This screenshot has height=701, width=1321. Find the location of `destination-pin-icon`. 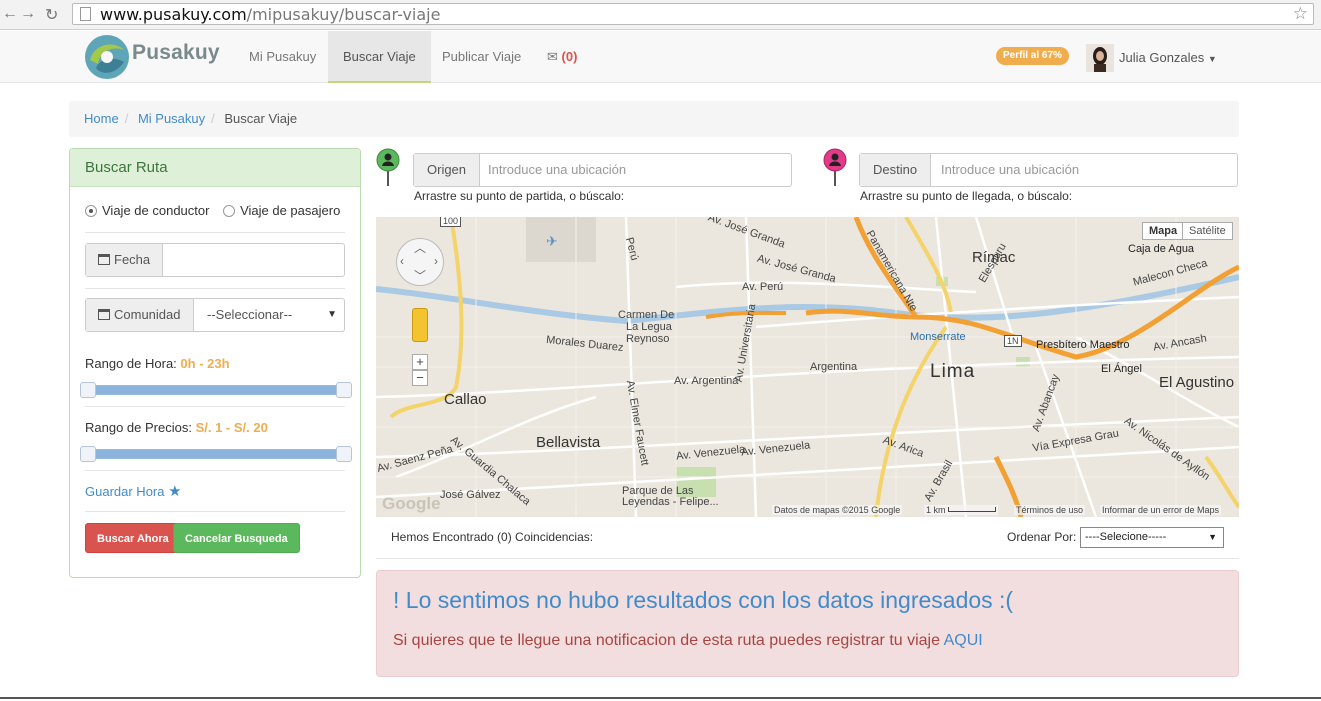

destination-pin-icon is located at coordinates (835, 167).